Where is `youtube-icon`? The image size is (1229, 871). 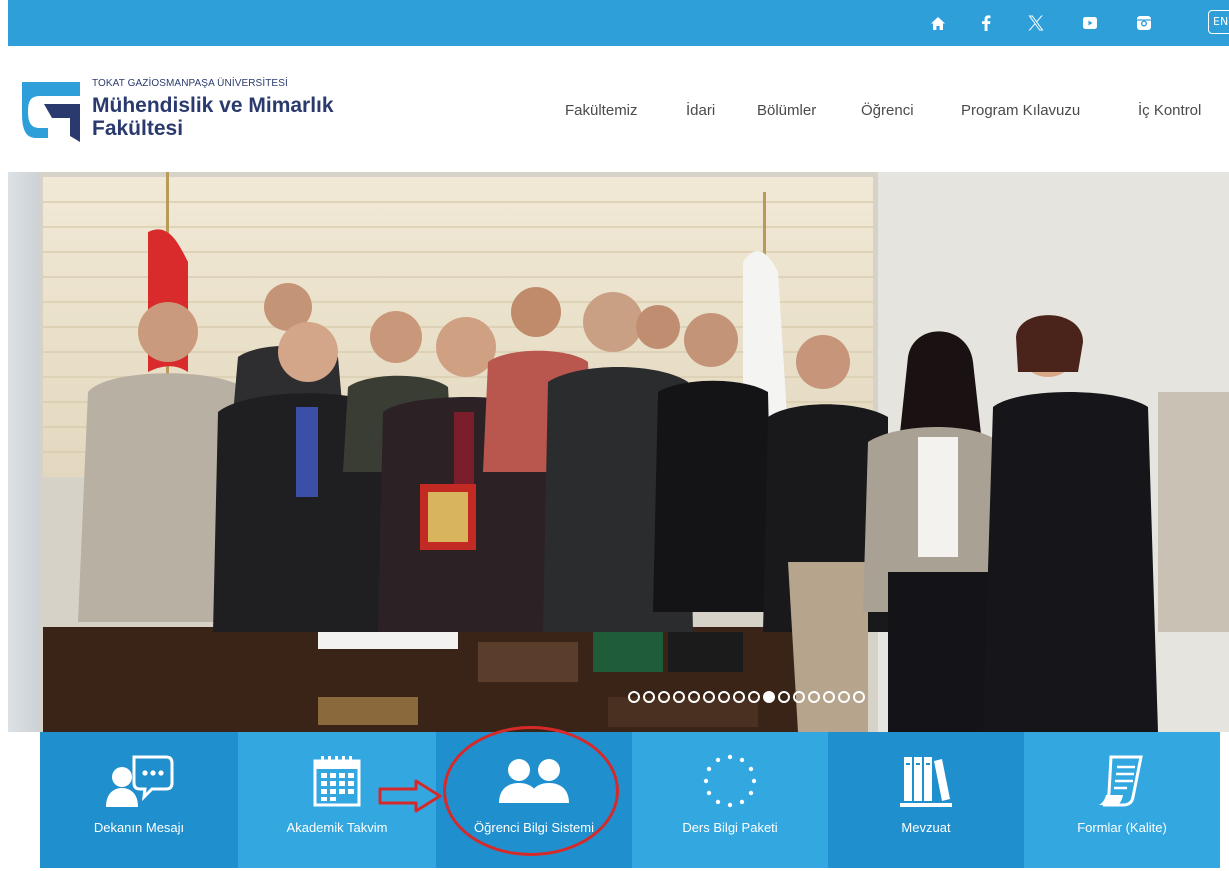 youtube-icon is located at coordinates (1090, 23).